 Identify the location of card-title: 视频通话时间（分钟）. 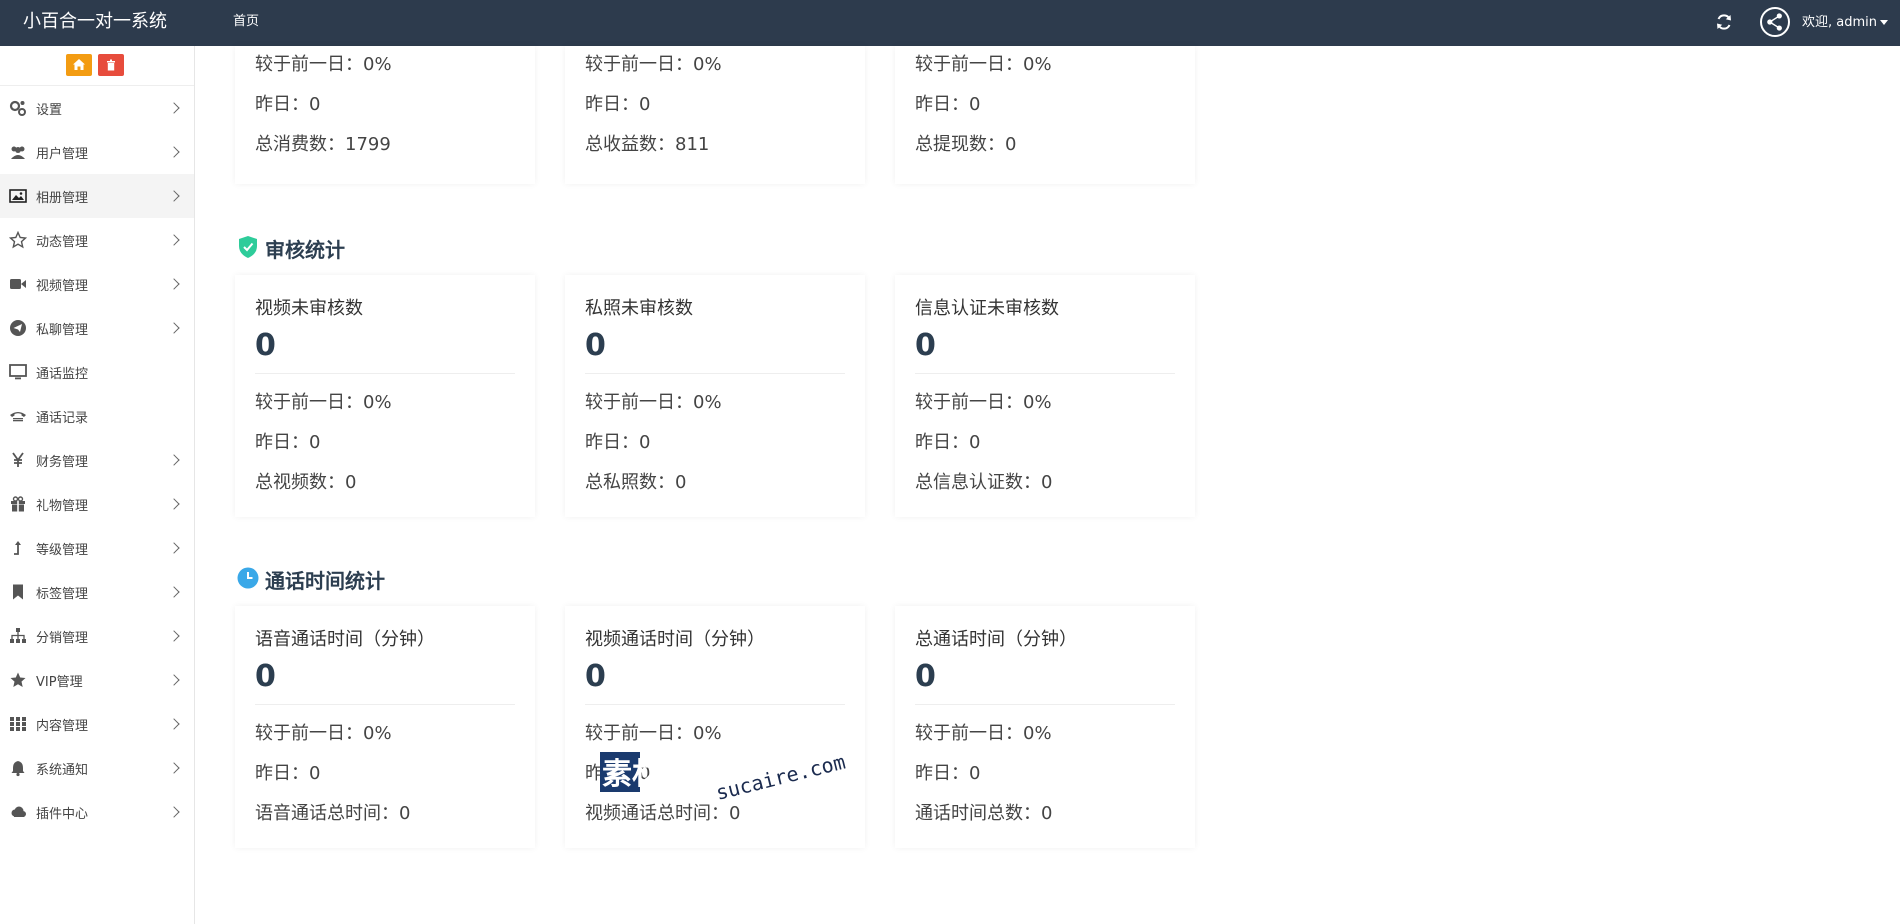
(675, 639).